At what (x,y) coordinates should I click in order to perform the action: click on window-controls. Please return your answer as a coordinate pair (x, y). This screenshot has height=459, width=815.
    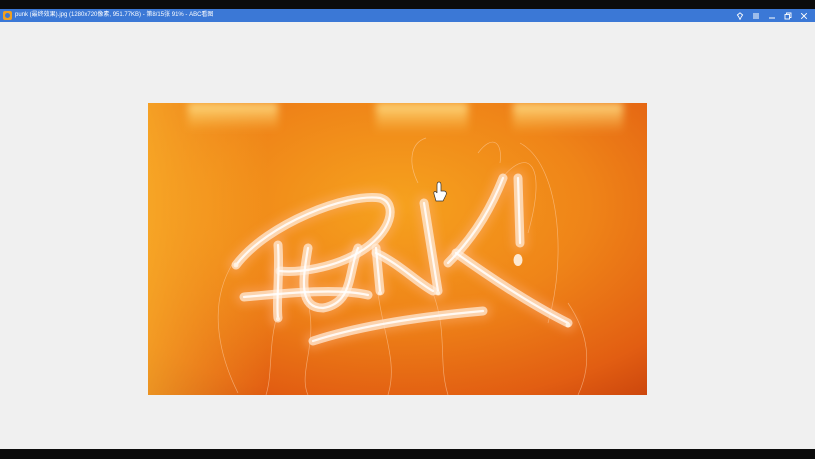
    Looking at the image, I should click on (771, 15).